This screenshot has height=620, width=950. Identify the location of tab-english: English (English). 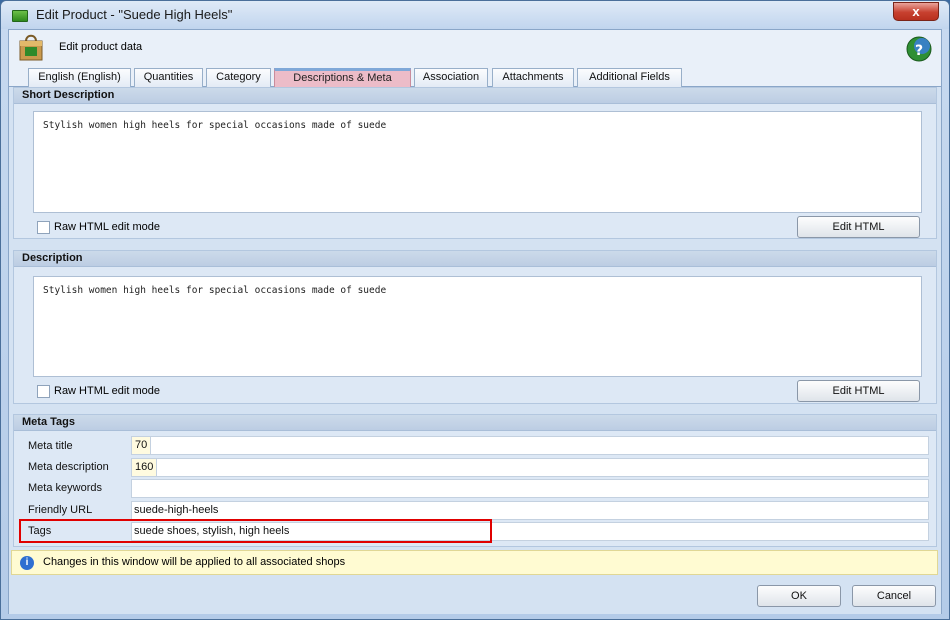
(79, 77).